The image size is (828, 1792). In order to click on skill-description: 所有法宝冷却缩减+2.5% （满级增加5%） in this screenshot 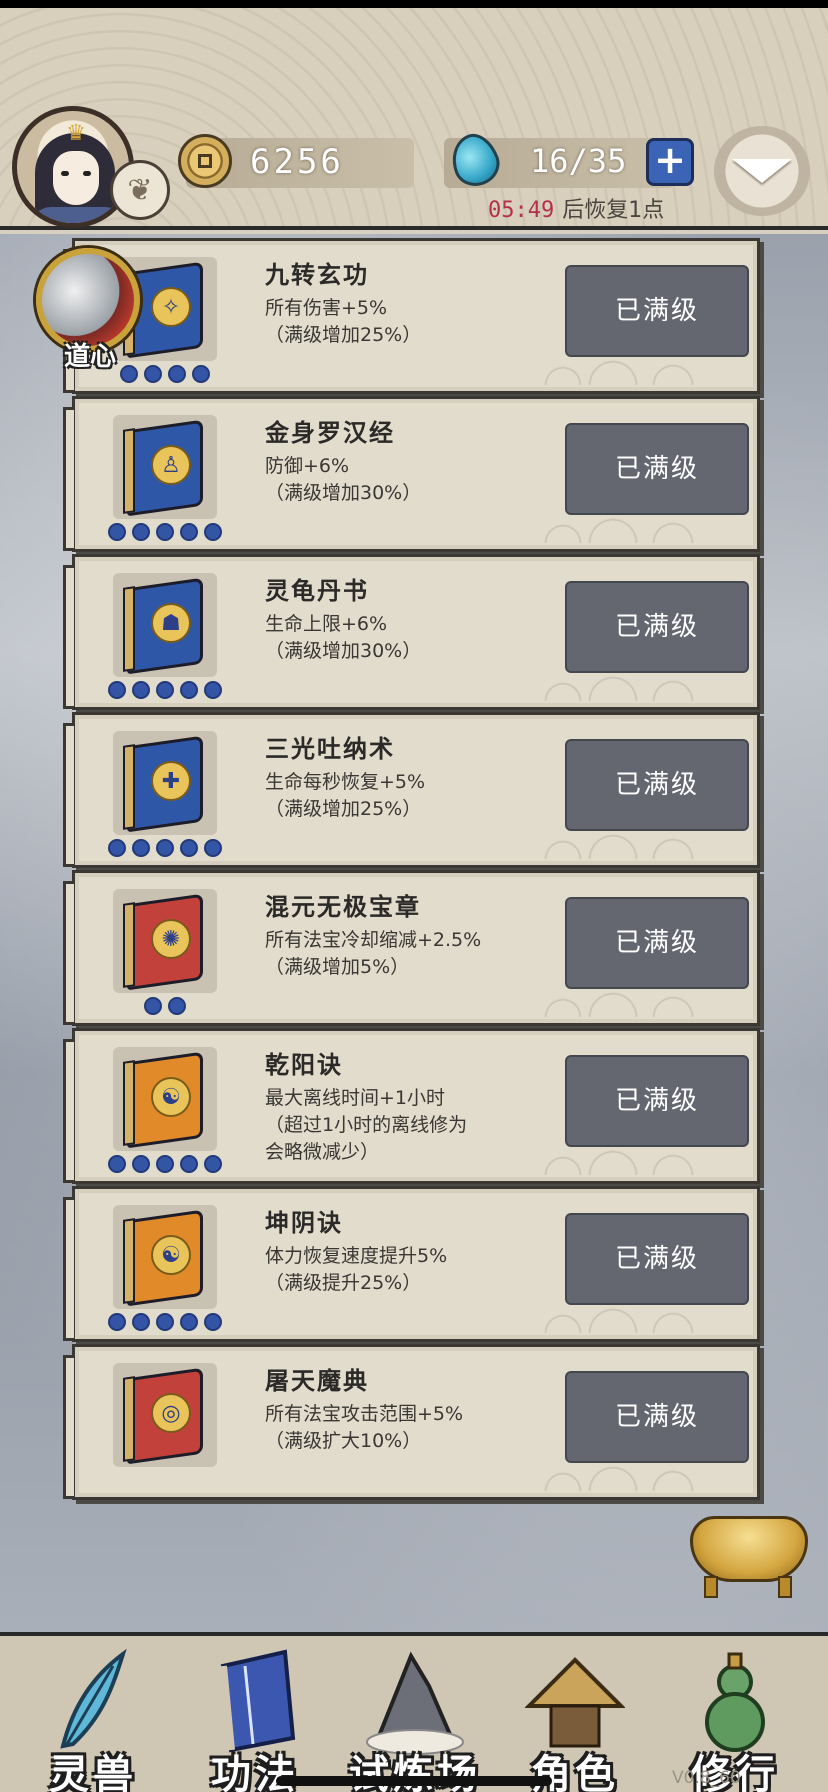, I will do `click(373, 953)`.